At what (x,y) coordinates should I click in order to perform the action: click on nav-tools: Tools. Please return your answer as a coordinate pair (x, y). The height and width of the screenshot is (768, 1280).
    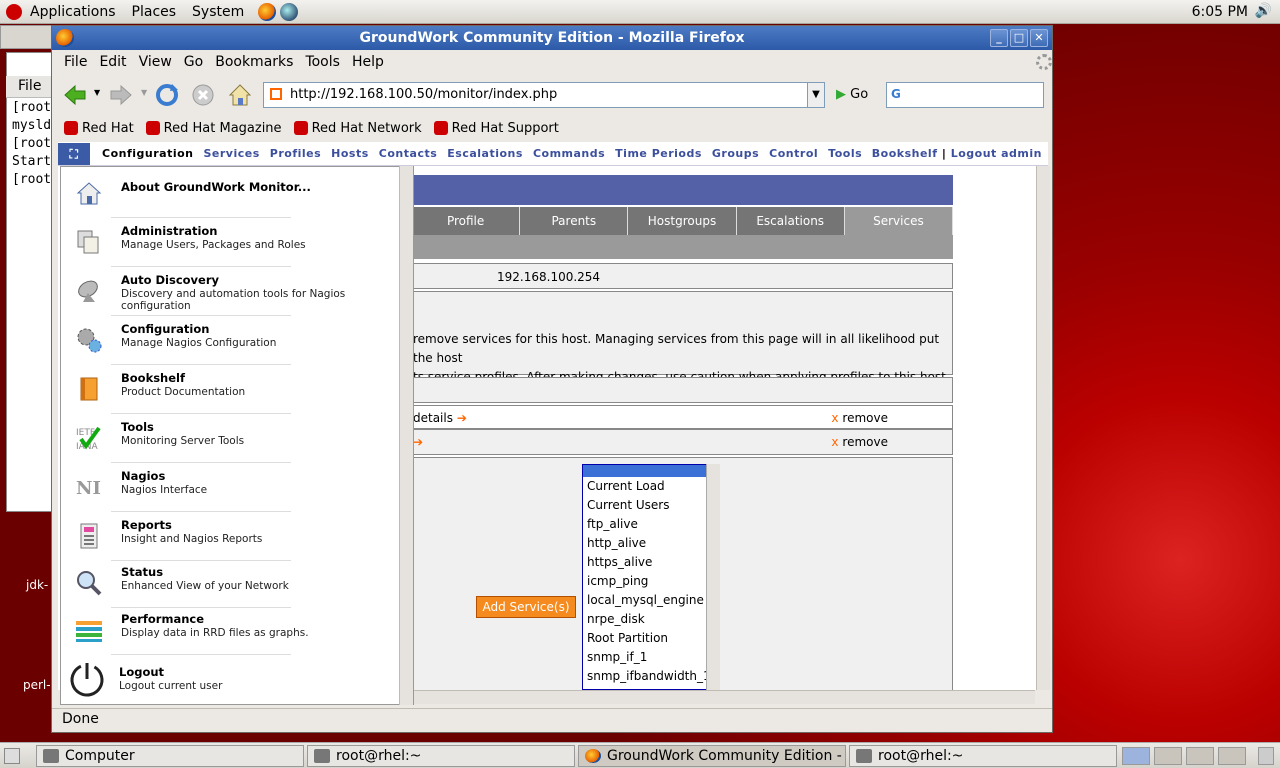
    Looking at the image, I should click on (845, 153).